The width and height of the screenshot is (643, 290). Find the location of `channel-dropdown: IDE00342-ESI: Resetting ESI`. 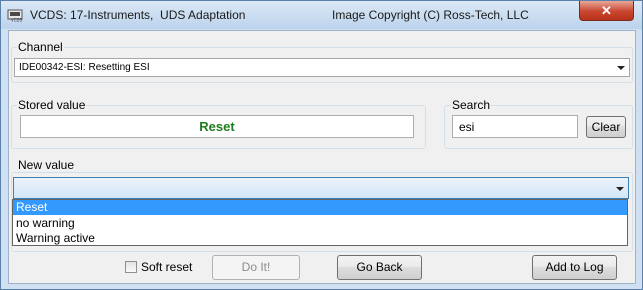

channel-dropdown: IDE00342-ESI: Resetting ESI is located at coordinates (322, 67).